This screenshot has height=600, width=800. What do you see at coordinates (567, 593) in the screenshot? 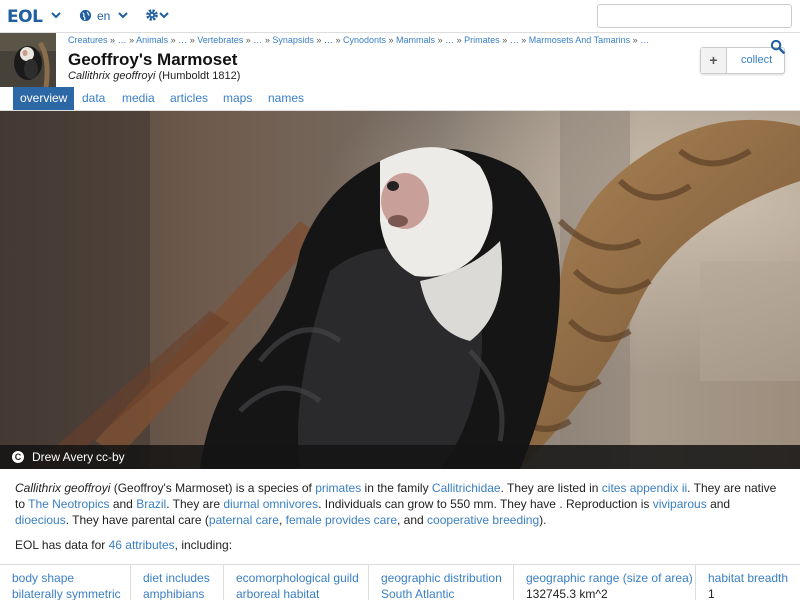
I see `attribute-value: 132745.3 km^2` at bounding box center [567, 593].